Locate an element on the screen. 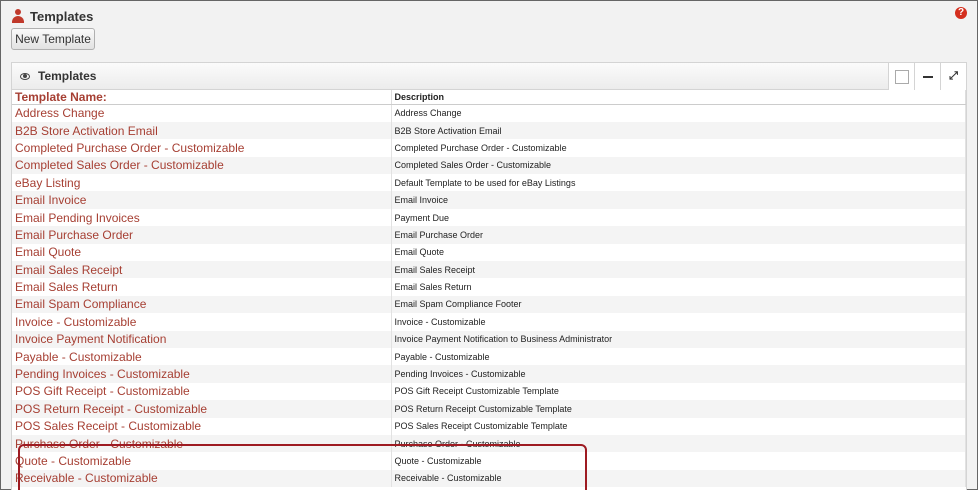  template-description: Completed Sales Order - Customizable is located at coordinates (678, 165).